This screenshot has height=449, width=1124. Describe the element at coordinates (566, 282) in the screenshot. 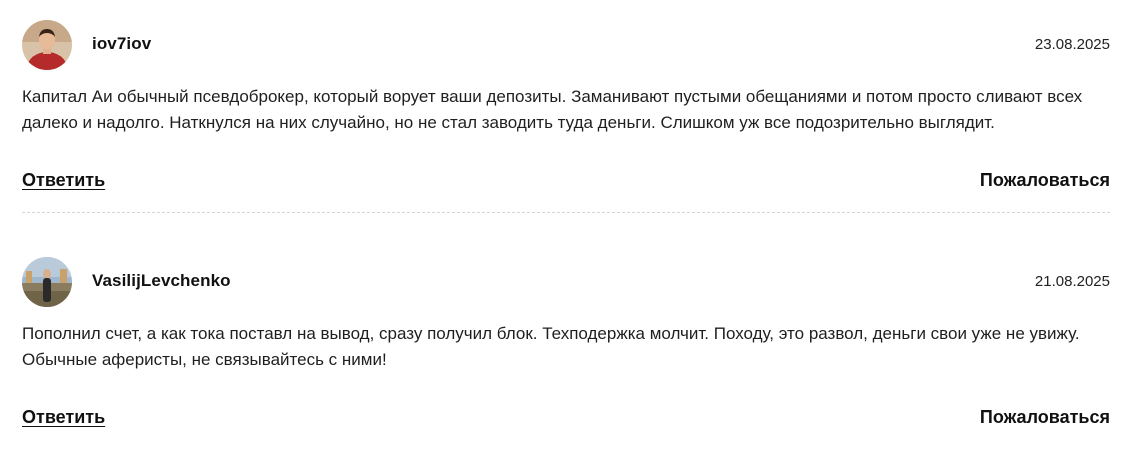

I see `comment-header: VasilijLevchenko 21.08.2025` at that location.